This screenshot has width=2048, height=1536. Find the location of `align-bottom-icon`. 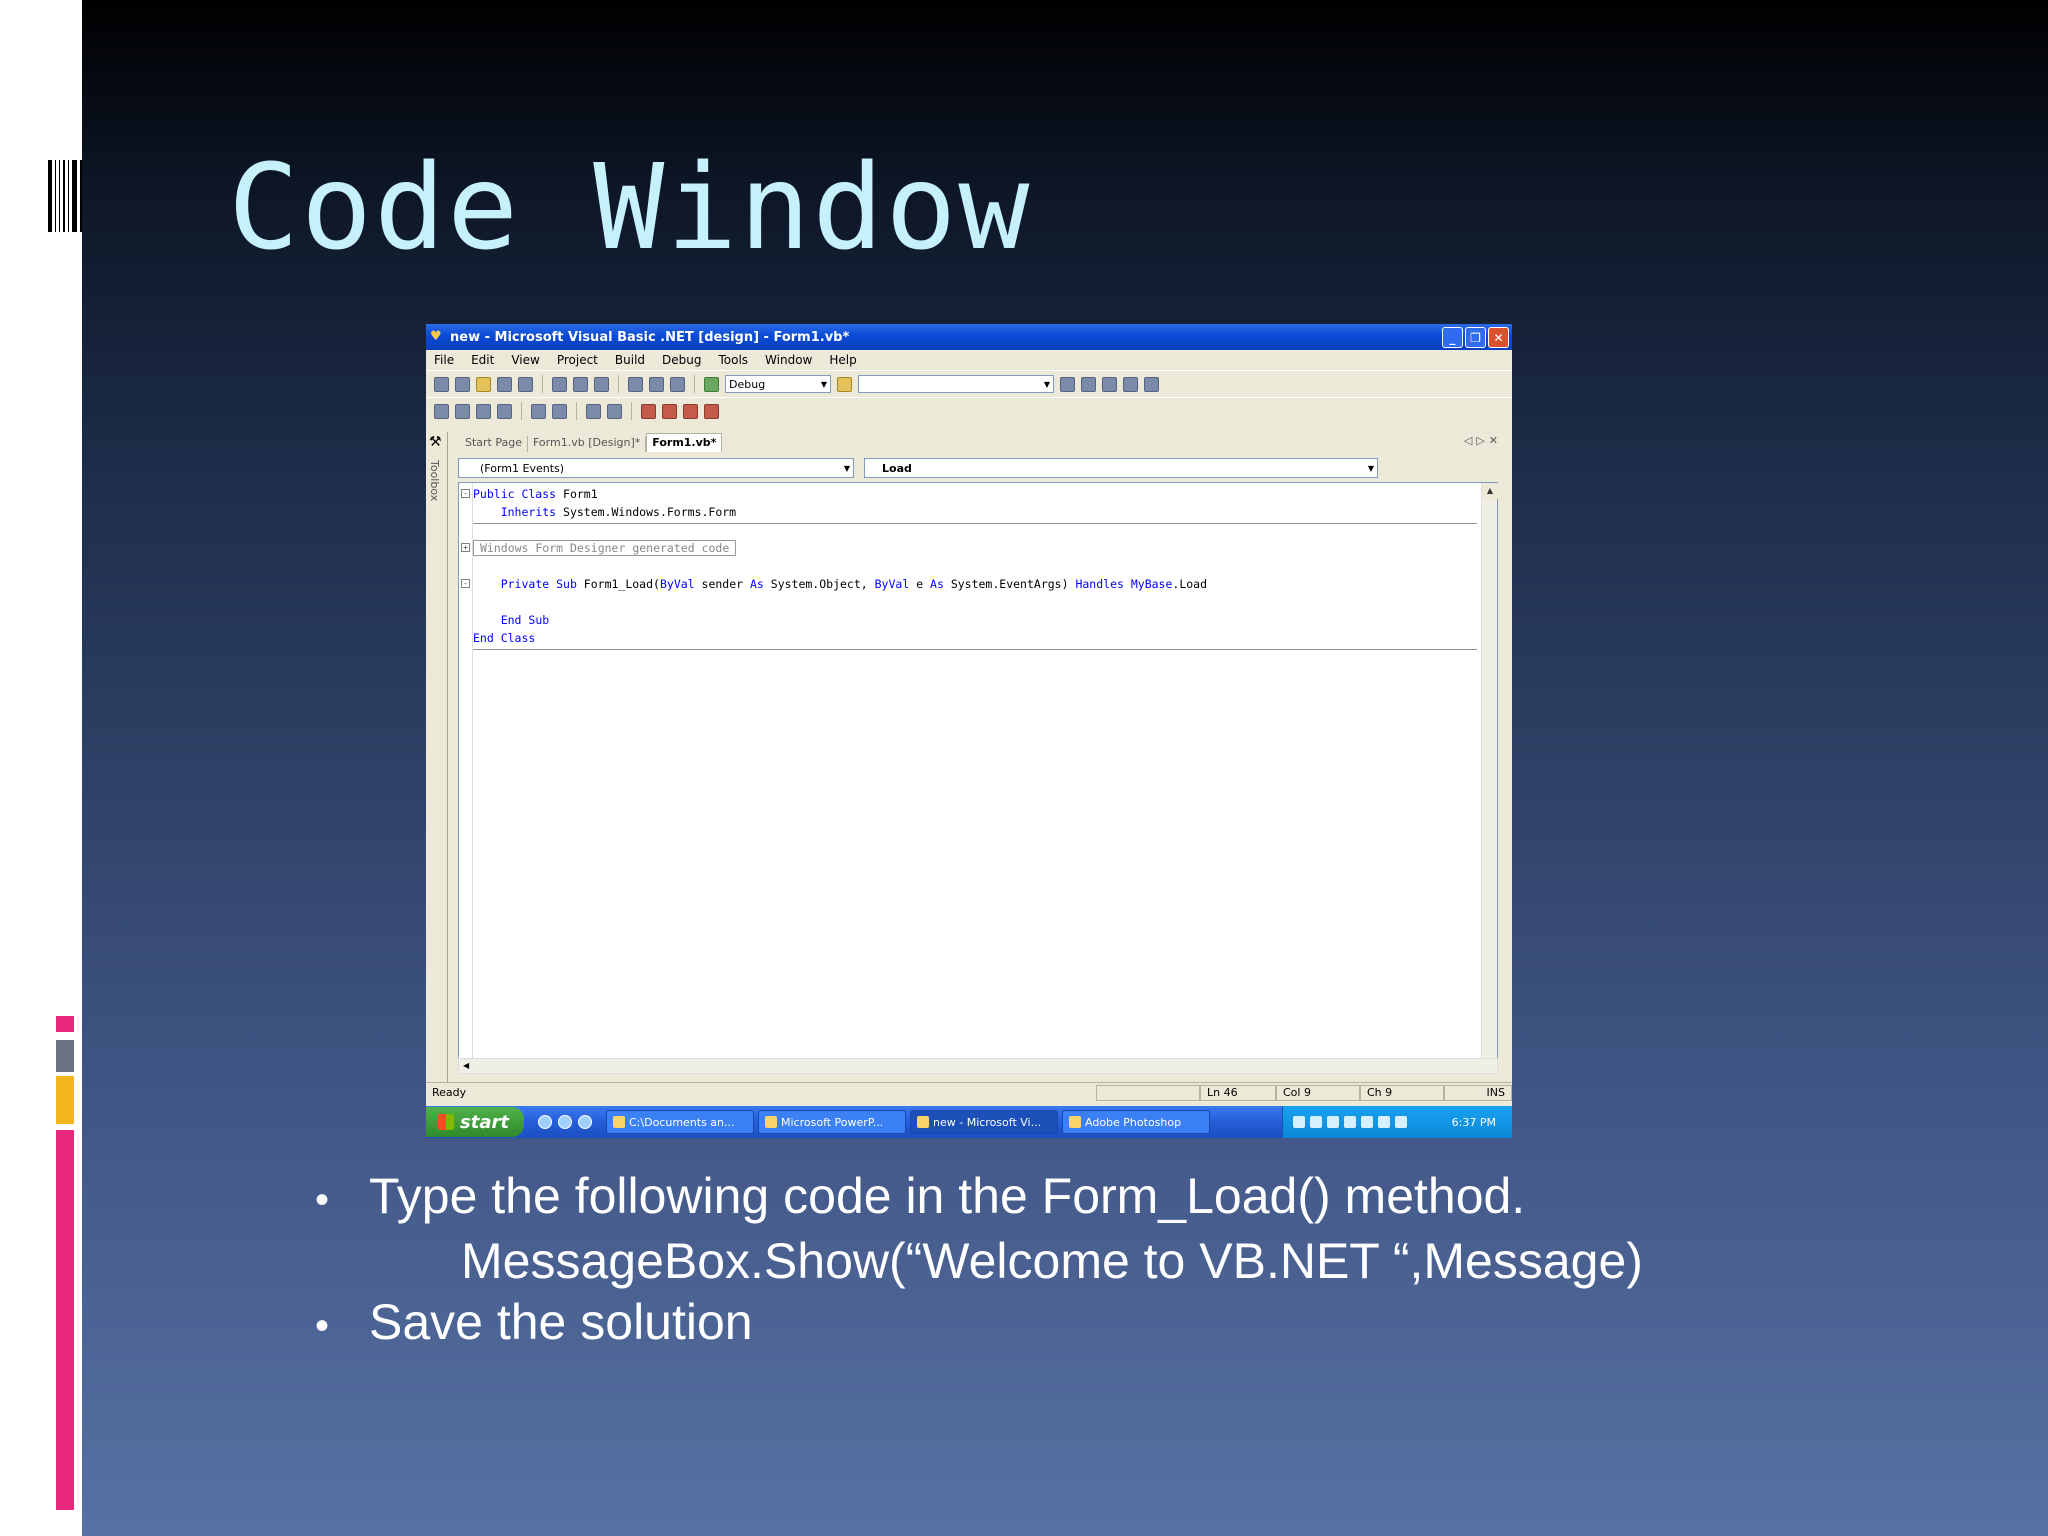

align-bottom-icon is located at coordinates (483, 411).